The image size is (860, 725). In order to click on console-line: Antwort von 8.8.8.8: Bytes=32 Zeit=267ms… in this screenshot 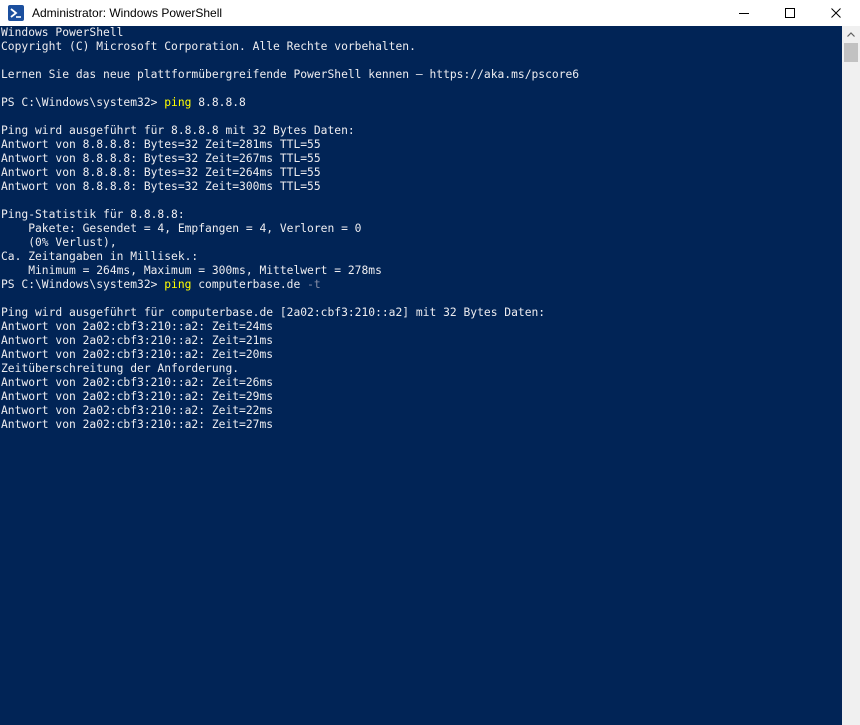, I will do `click(161, 158)`.